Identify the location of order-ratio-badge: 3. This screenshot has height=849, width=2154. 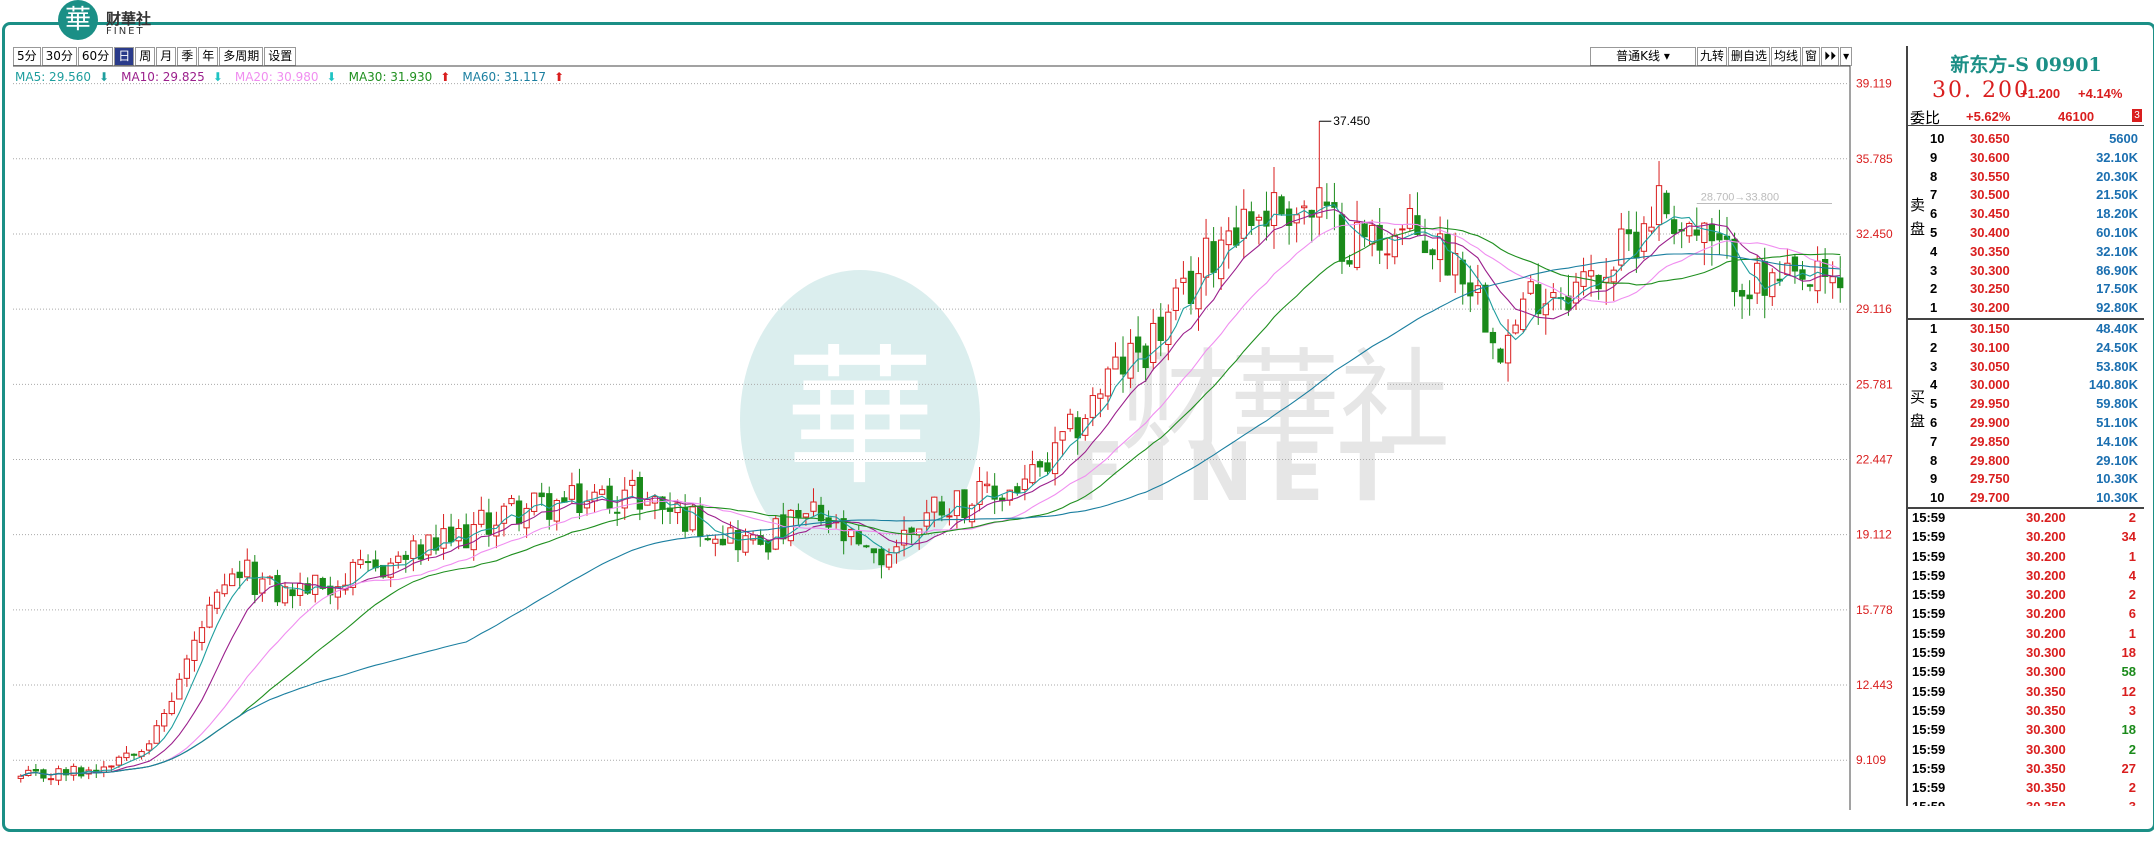
(2137, 115).